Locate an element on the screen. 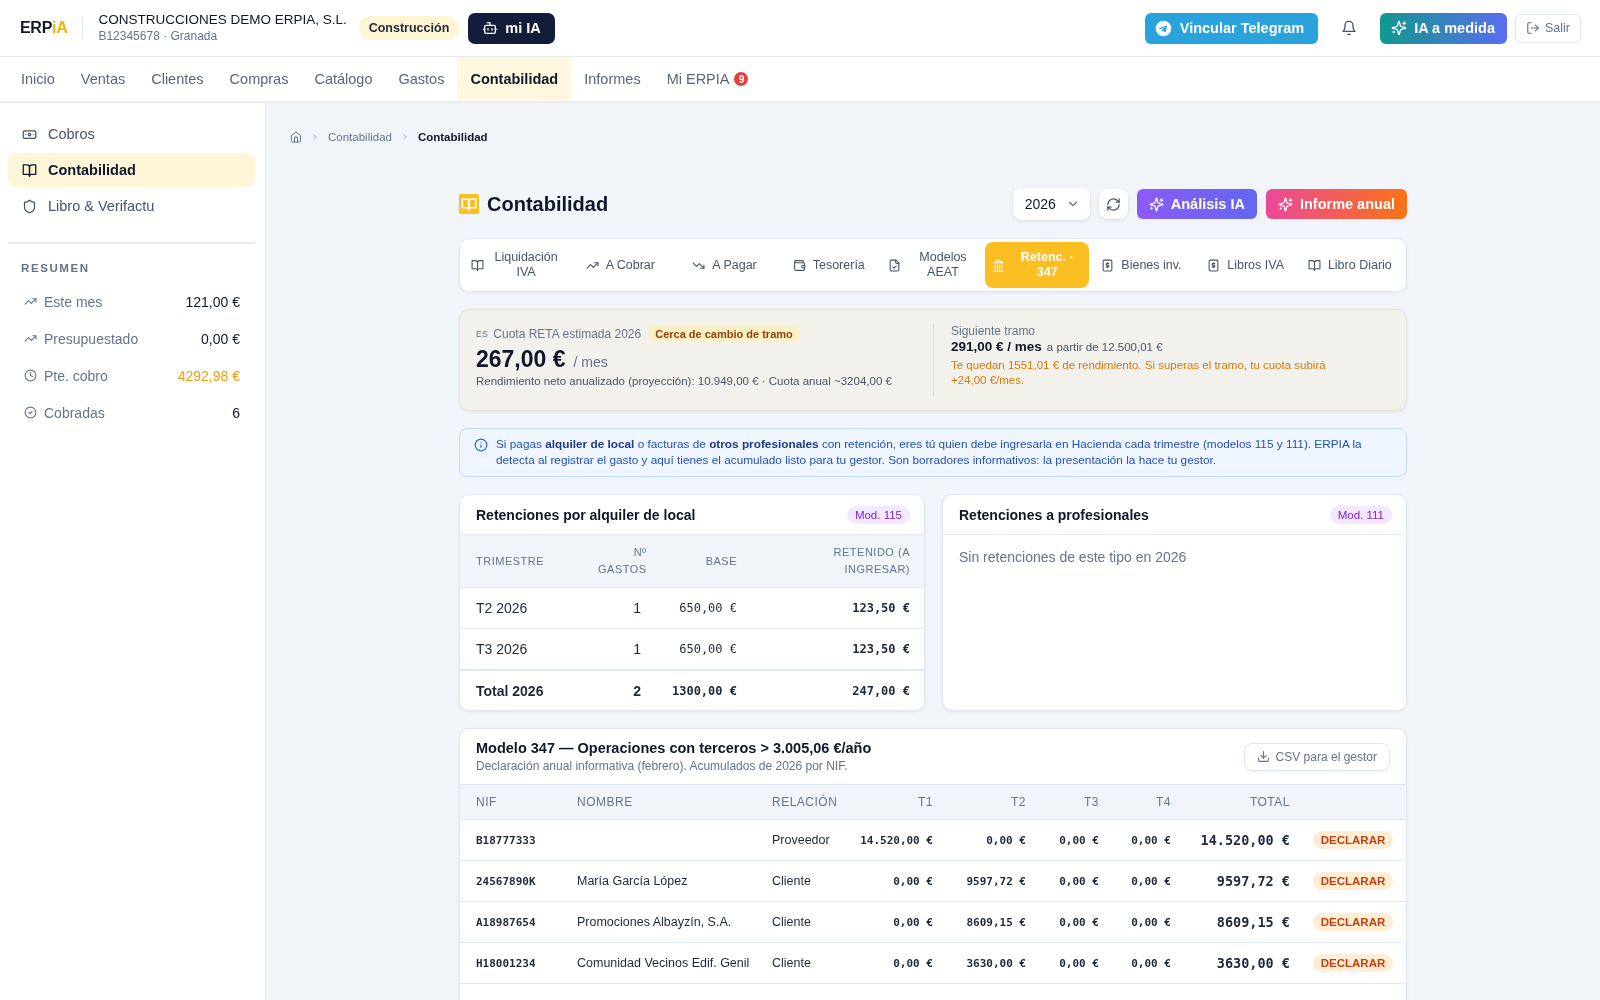  column-header: T2 is located at coordinates (987, 802).